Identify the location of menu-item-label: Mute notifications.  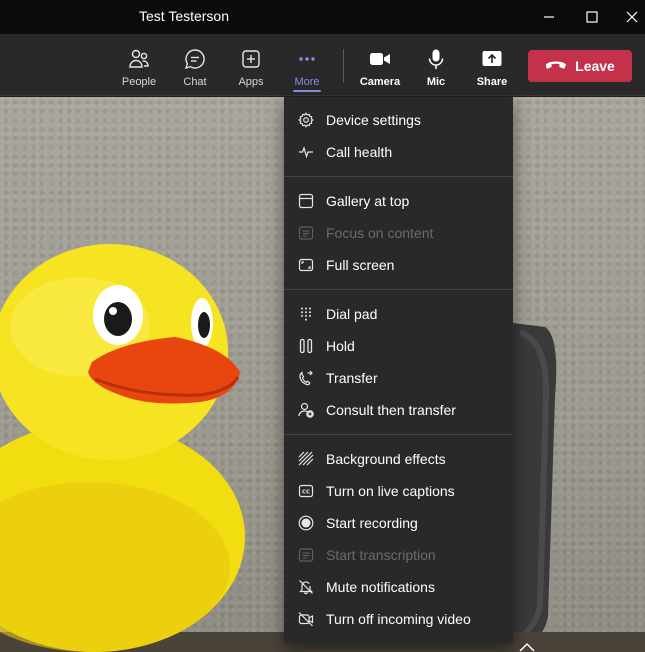
(380, 587).